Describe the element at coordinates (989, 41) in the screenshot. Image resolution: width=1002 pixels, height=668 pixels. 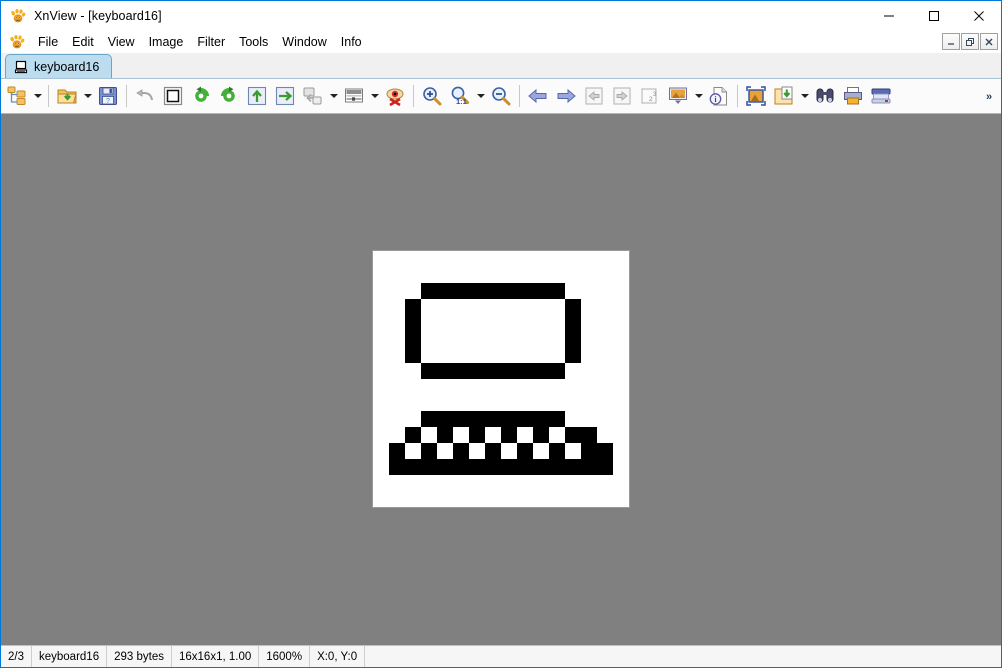
I see `mdi-close-button` at that location.